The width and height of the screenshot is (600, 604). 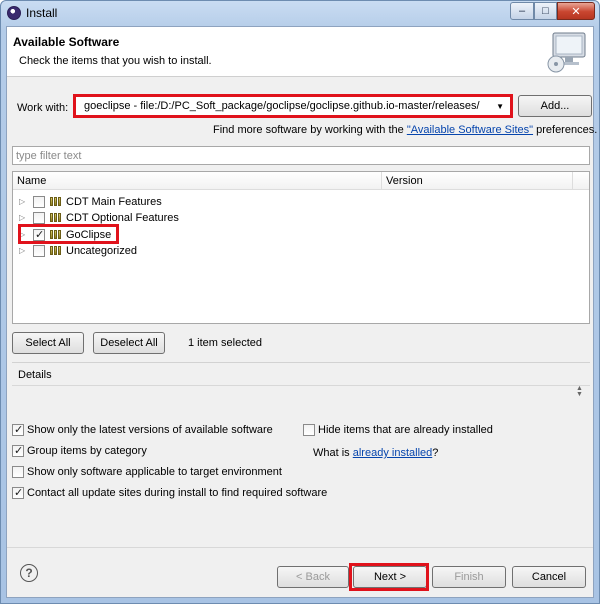 What do you see at coordinates (579, 391) in the screenshot?
I see `details-scroll-icon: ▲ ▼` at bounding box center [579, 391].